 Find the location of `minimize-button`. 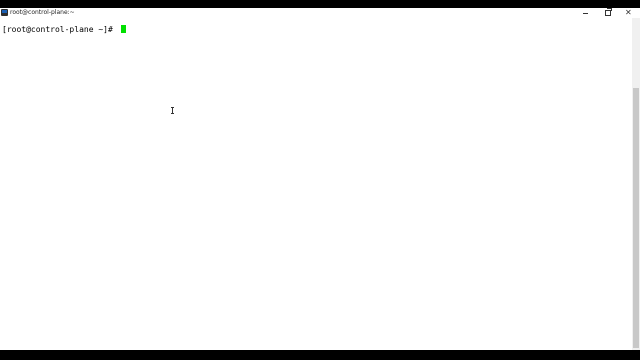

minimize-button is located at coordinates (585, 13).